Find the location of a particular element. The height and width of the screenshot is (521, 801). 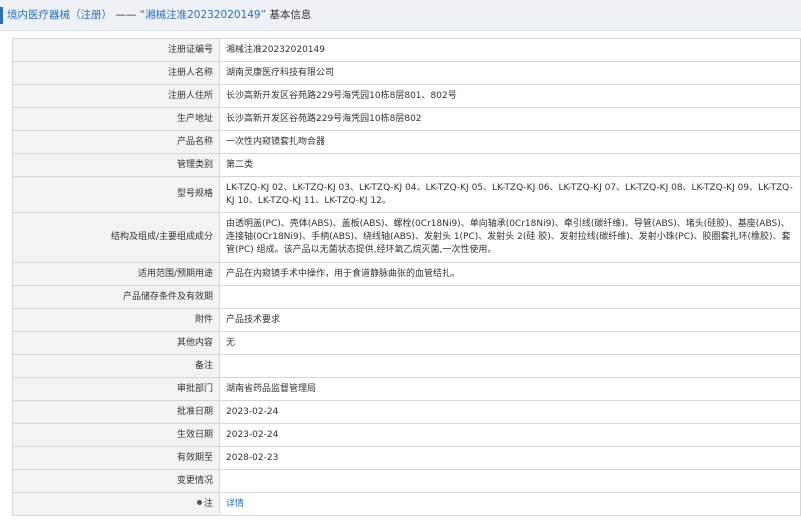

table-row: 审批部门 湖南省药品监督管理局 is located at coordinates (406, 389).